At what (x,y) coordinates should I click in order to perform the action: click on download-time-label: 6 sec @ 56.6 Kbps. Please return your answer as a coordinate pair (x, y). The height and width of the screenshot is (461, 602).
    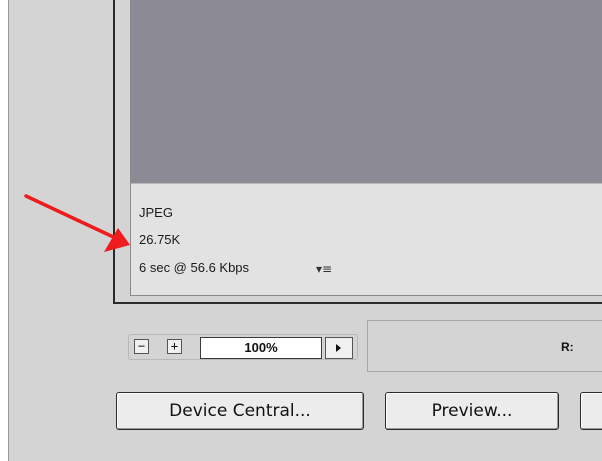
    Looking at the image, I should click on (194, 267).